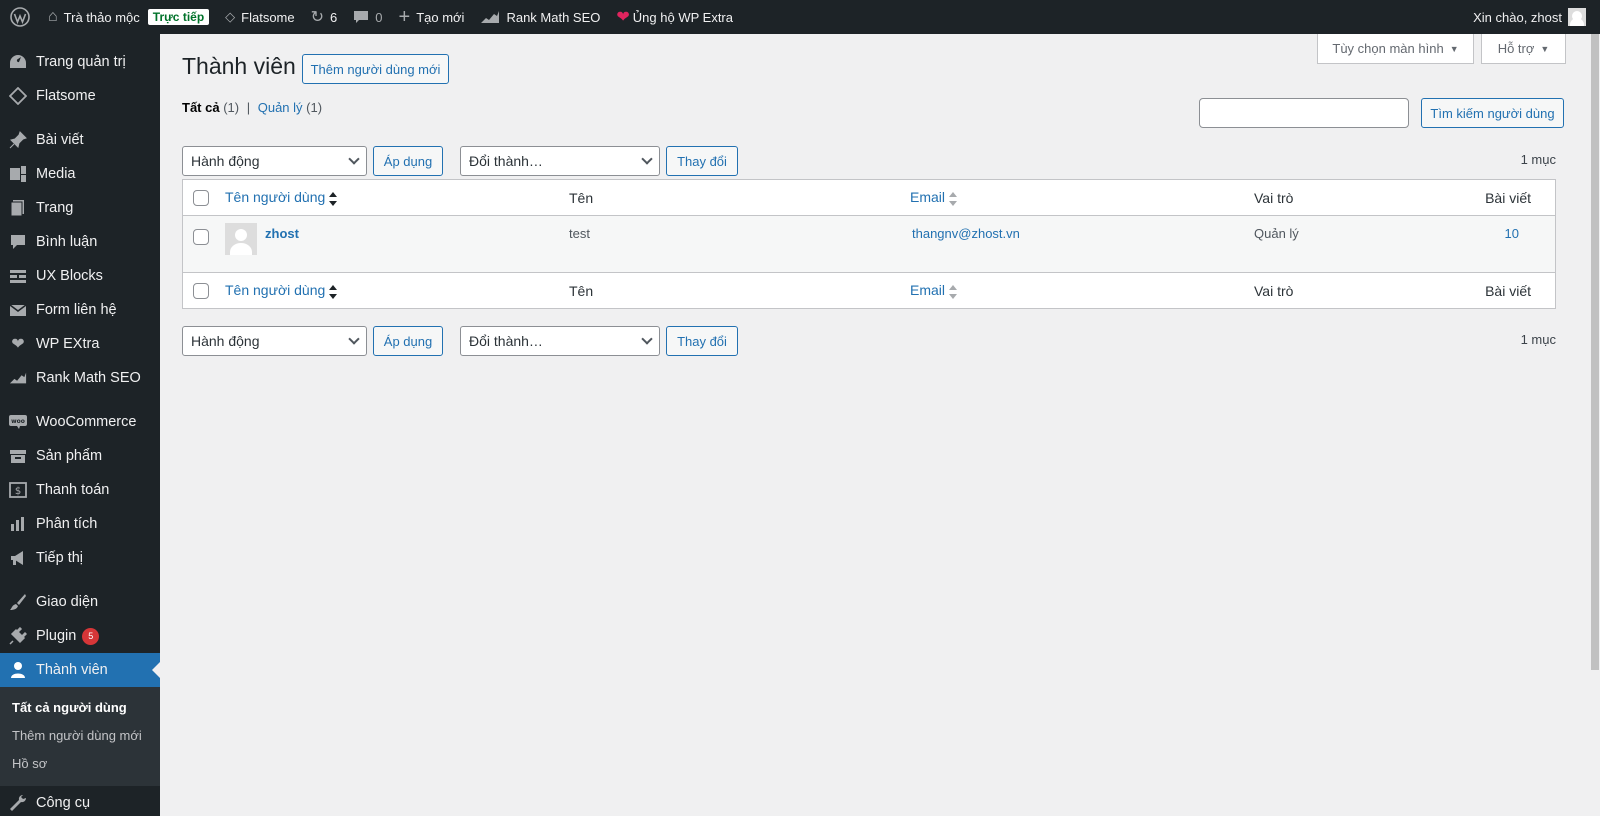  What do you see at coordinates (1538, 339) in the screenshot?
I see `items-count-bottom: 1 mục` at bounding box center [1538, 339].